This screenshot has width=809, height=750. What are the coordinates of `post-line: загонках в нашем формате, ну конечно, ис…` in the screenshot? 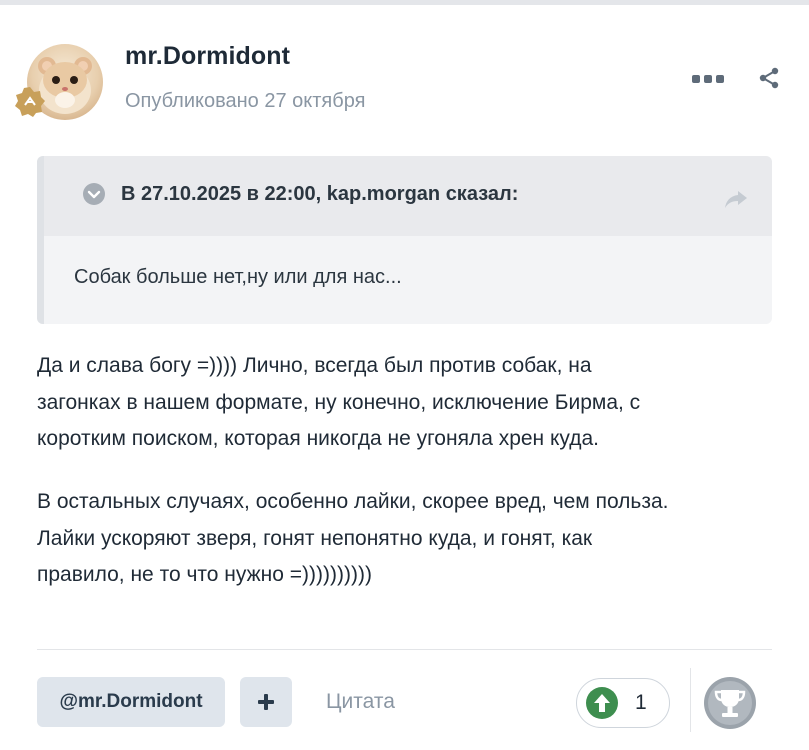 It's located at (339, 402).